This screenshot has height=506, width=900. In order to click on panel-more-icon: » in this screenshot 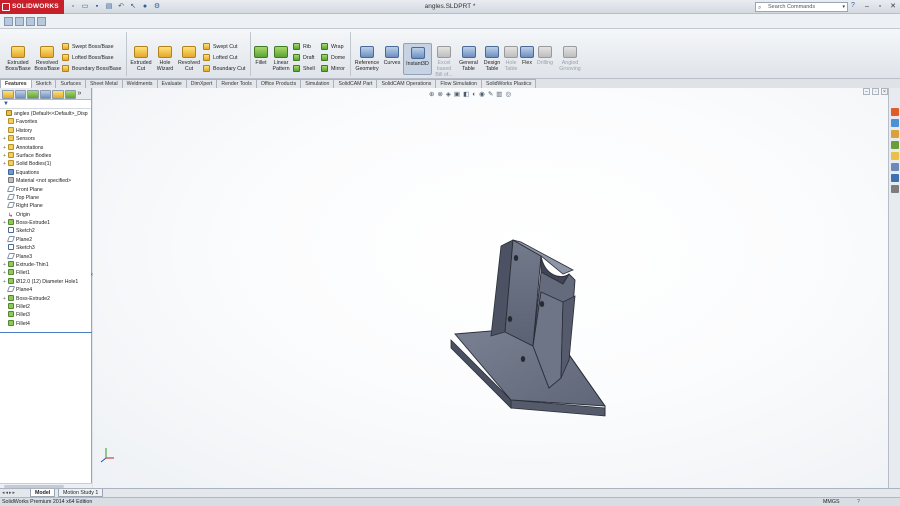, I will do `click(83, 94)`.